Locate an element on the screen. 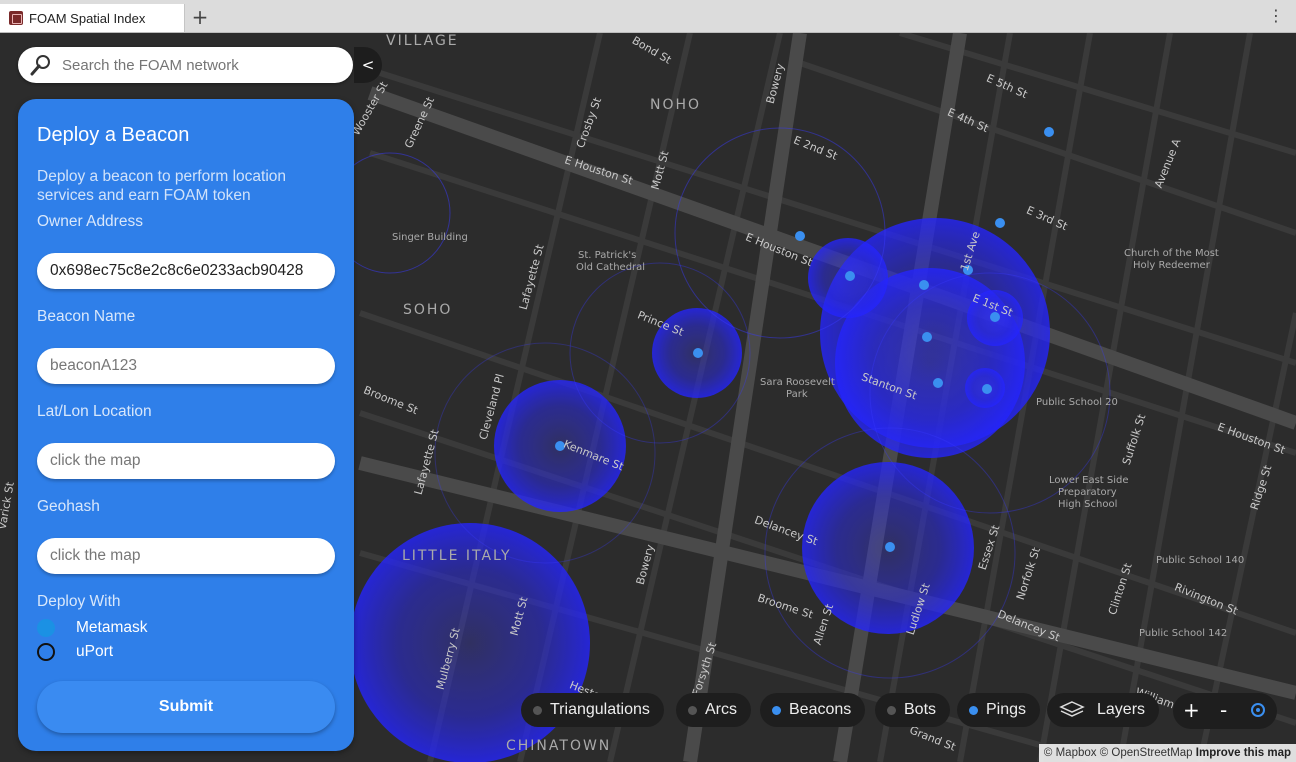 The height and width of the screenshot is (762, 1296). toggle-pings: Pings is located at coordinates (999, 710).